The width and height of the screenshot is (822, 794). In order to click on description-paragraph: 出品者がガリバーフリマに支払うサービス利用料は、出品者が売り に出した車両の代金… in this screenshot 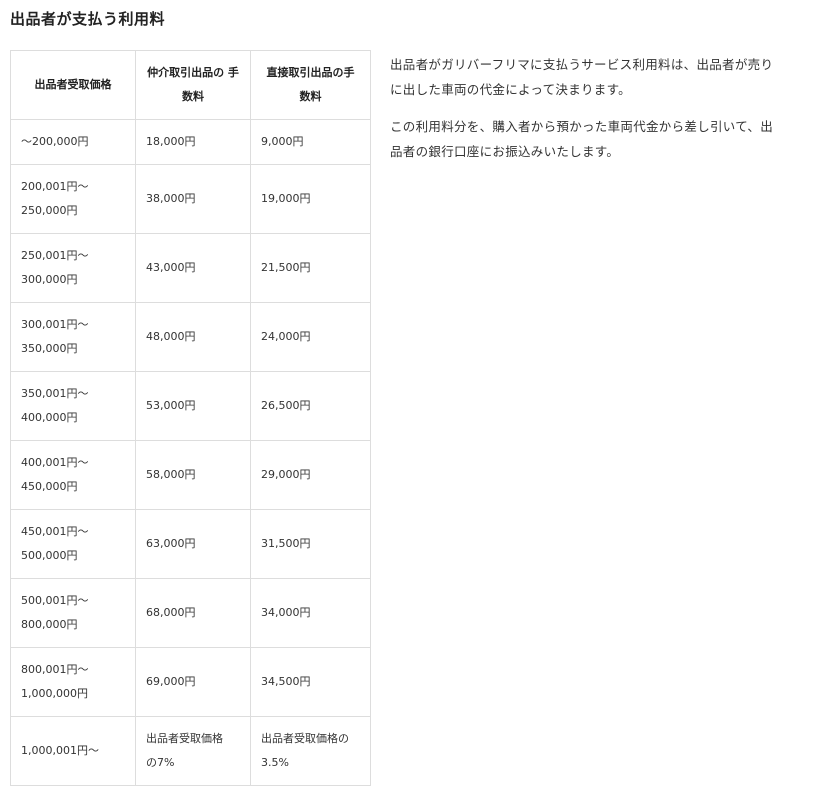, I will do `click(582, 77)`.